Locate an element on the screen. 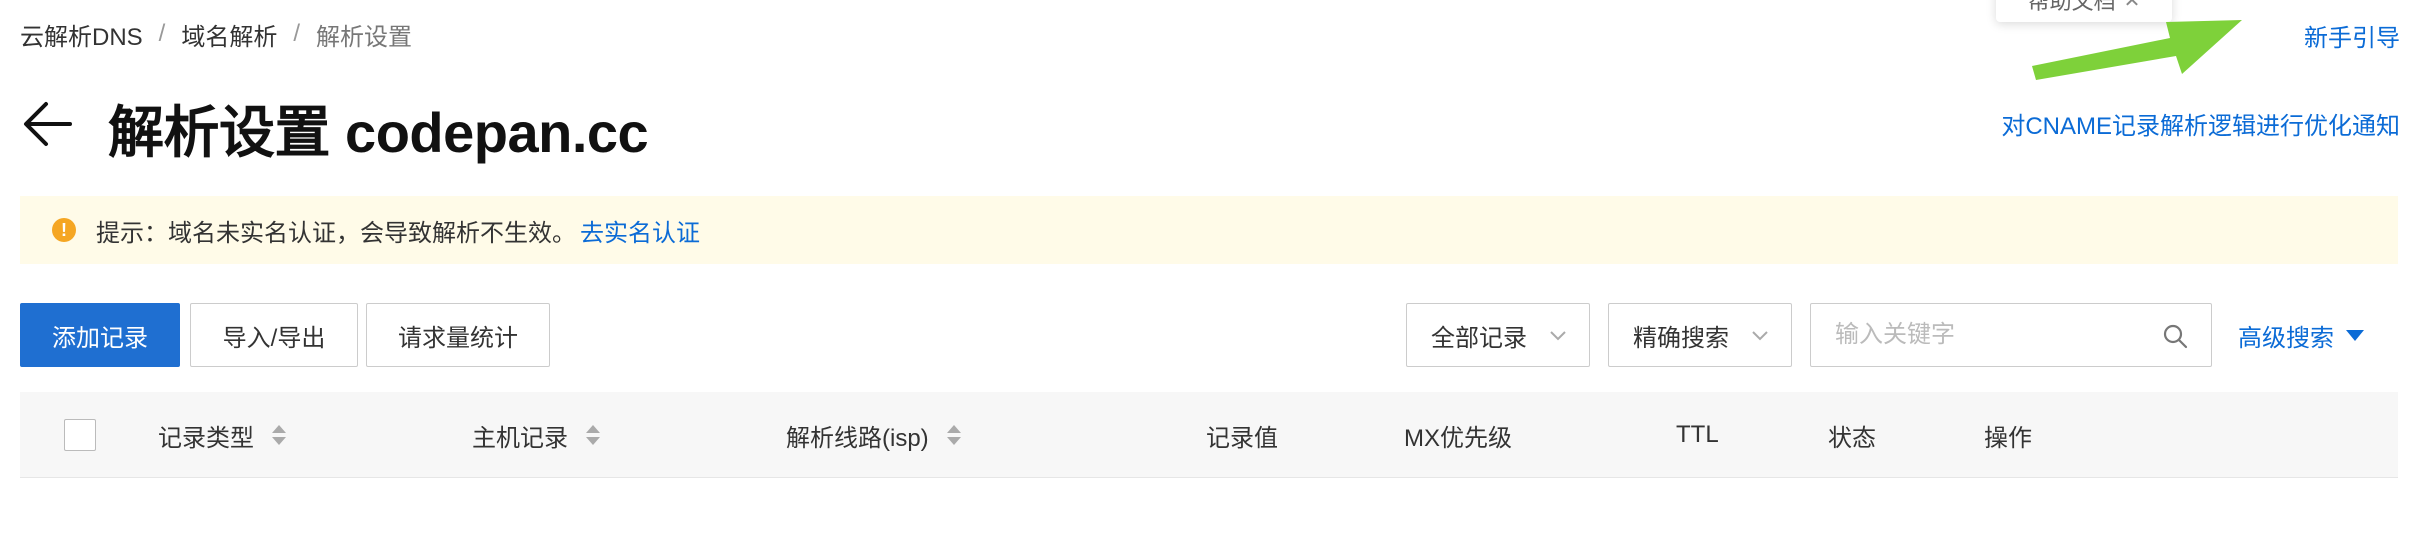 This screenshot has height=552, width=2428. select-all-checkbox is located at coordinates (80, 435).